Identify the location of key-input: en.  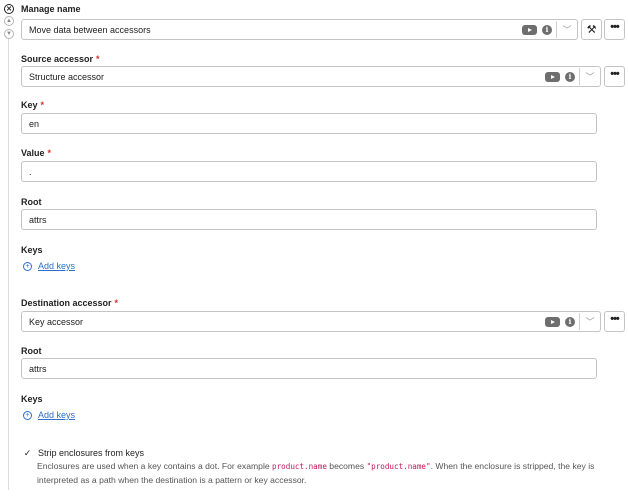
(309, 123).